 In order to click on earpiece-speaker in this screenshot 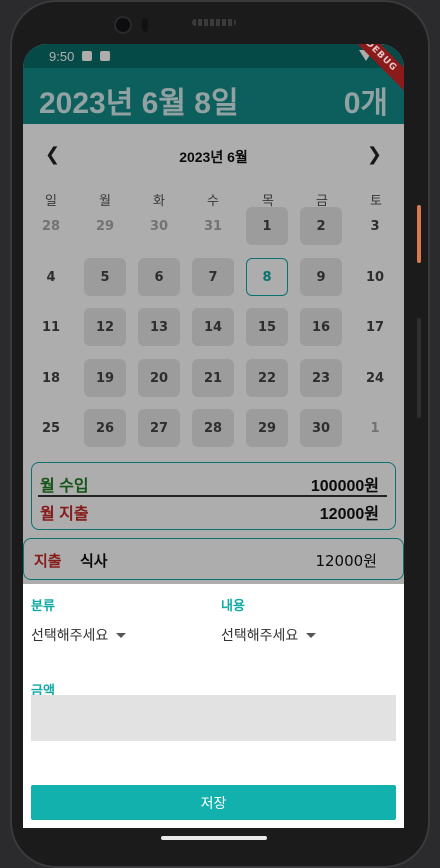, I will do `click(214, 22)`.